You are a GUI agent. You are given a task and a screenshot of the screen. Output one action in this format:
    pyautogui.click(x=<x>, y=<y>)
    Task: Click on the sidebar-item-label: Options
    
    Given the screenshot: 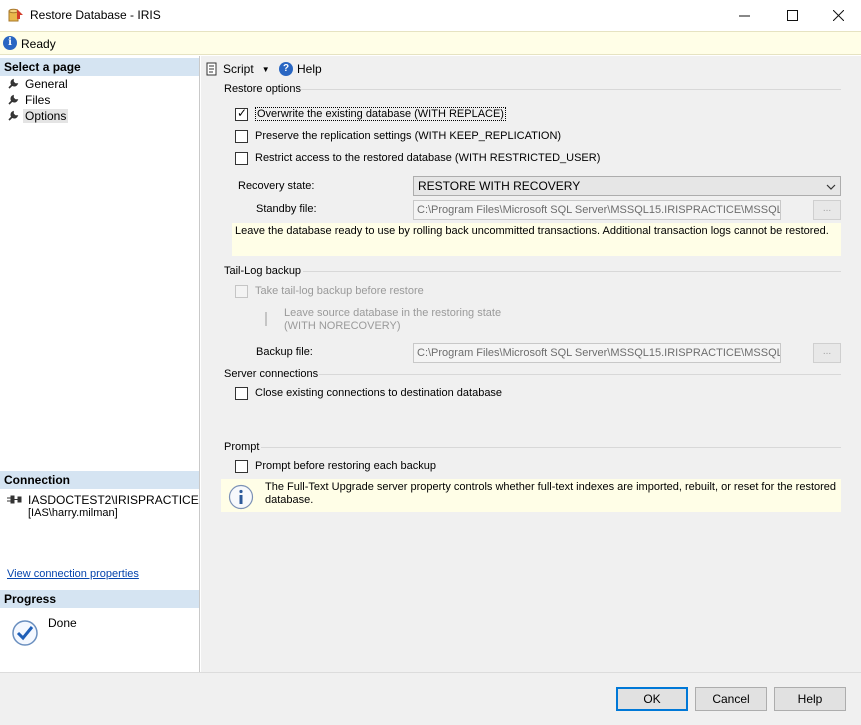 What is the action you would take?
    pyautogui.click(x=46, y=116)
    